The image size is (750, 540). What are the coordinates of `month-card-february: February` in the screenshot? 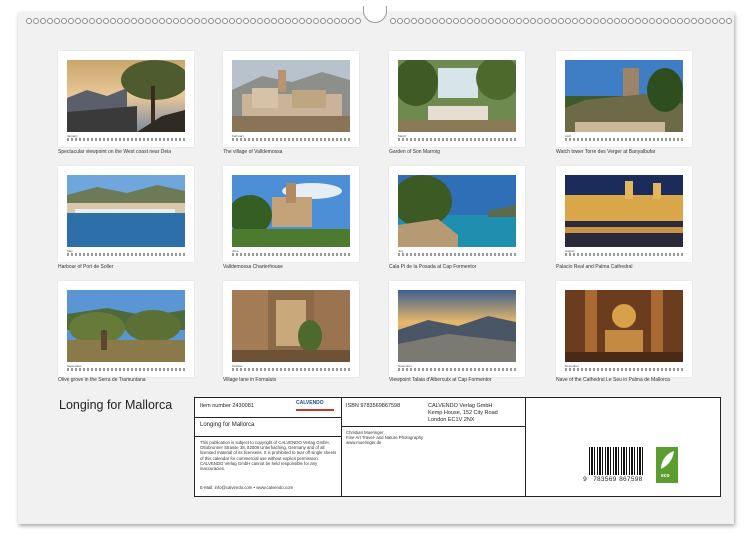 It's located at (291, 99).